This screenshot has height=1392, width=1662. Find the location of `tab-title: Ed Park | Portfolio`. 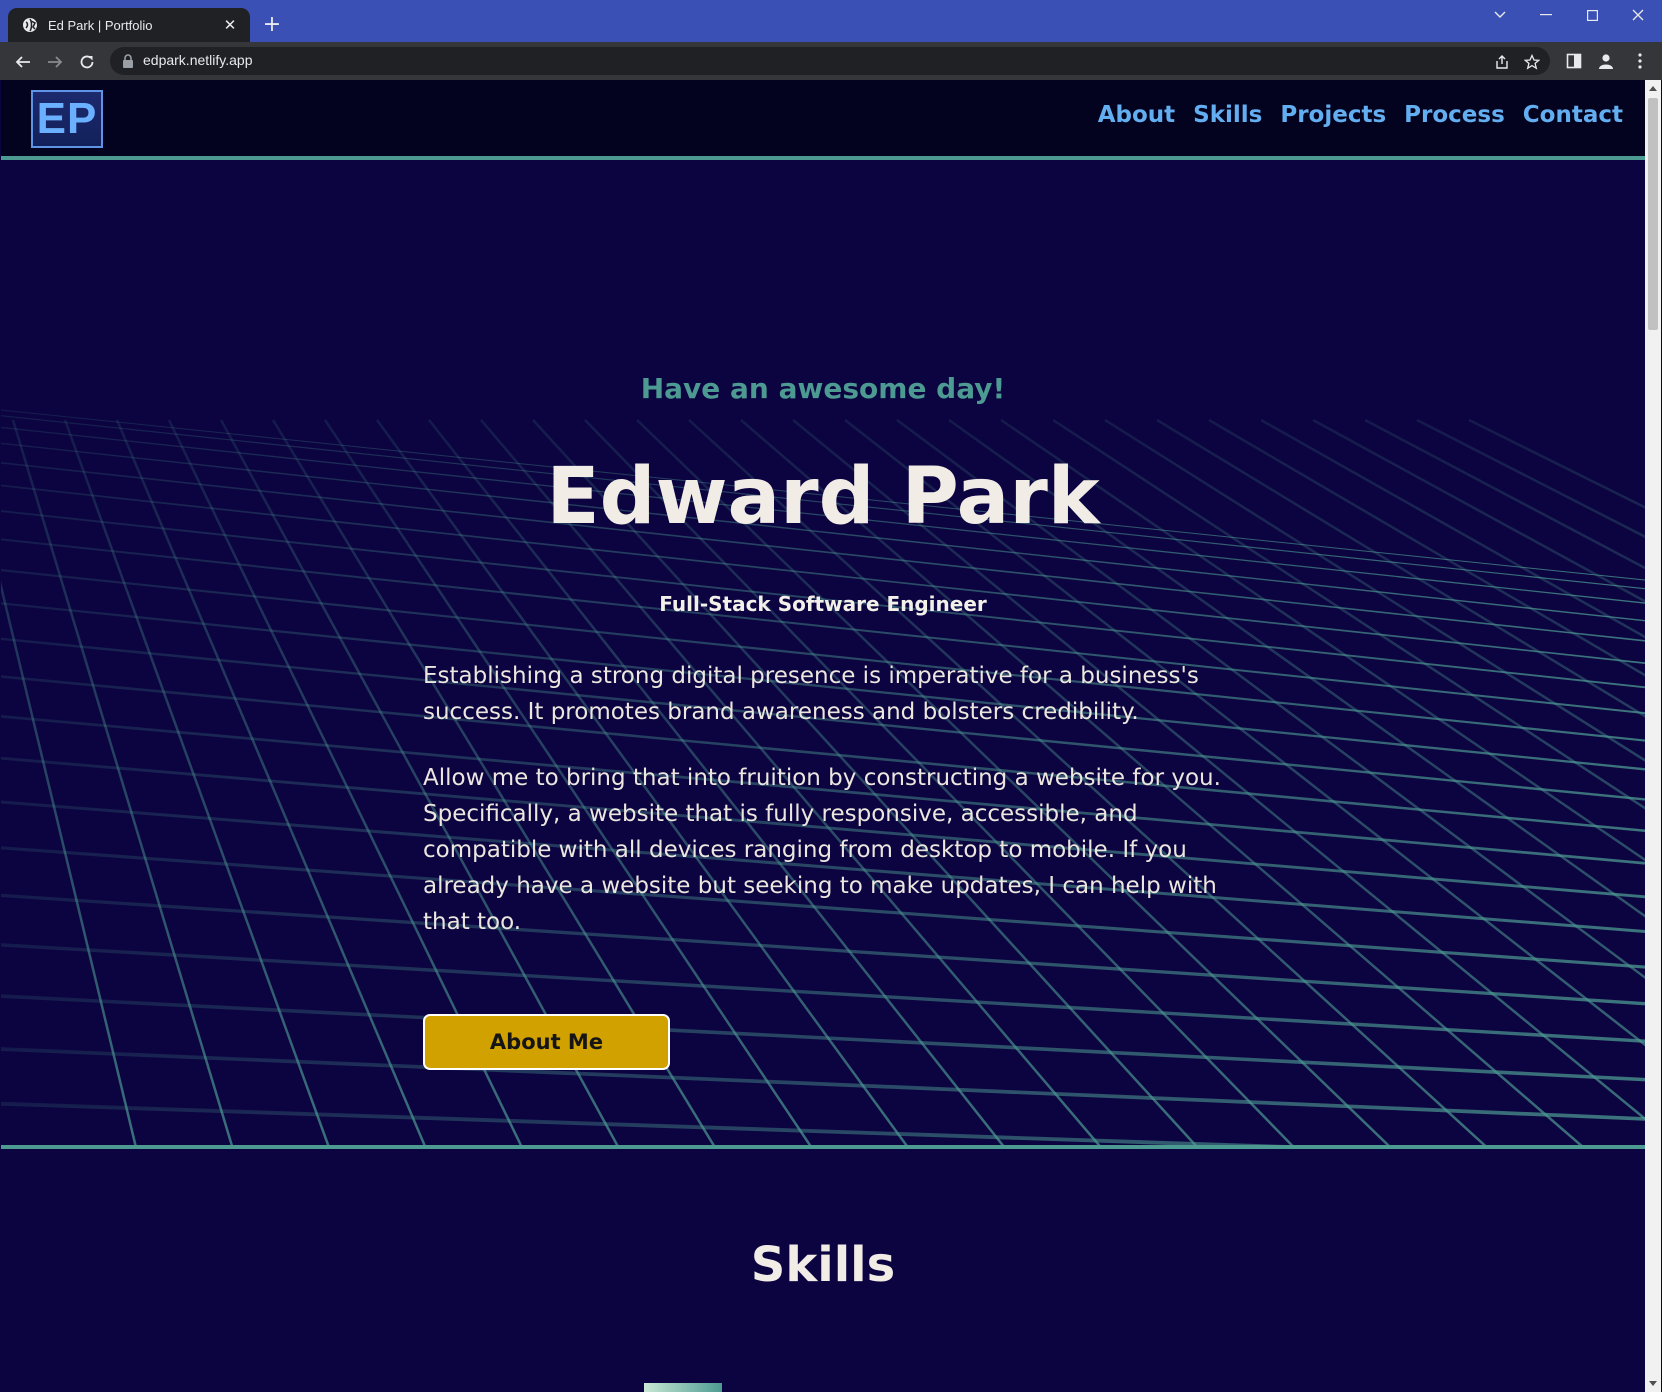

tab-title: Ed Park | Portfolio is located at coordinates (100, 25).